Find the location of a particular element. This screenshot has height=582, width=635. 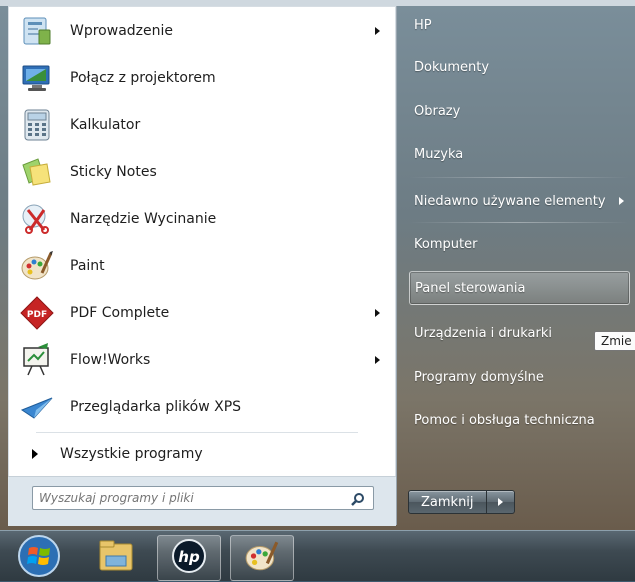

getting-started-icon is located at coordinates (37, 31).